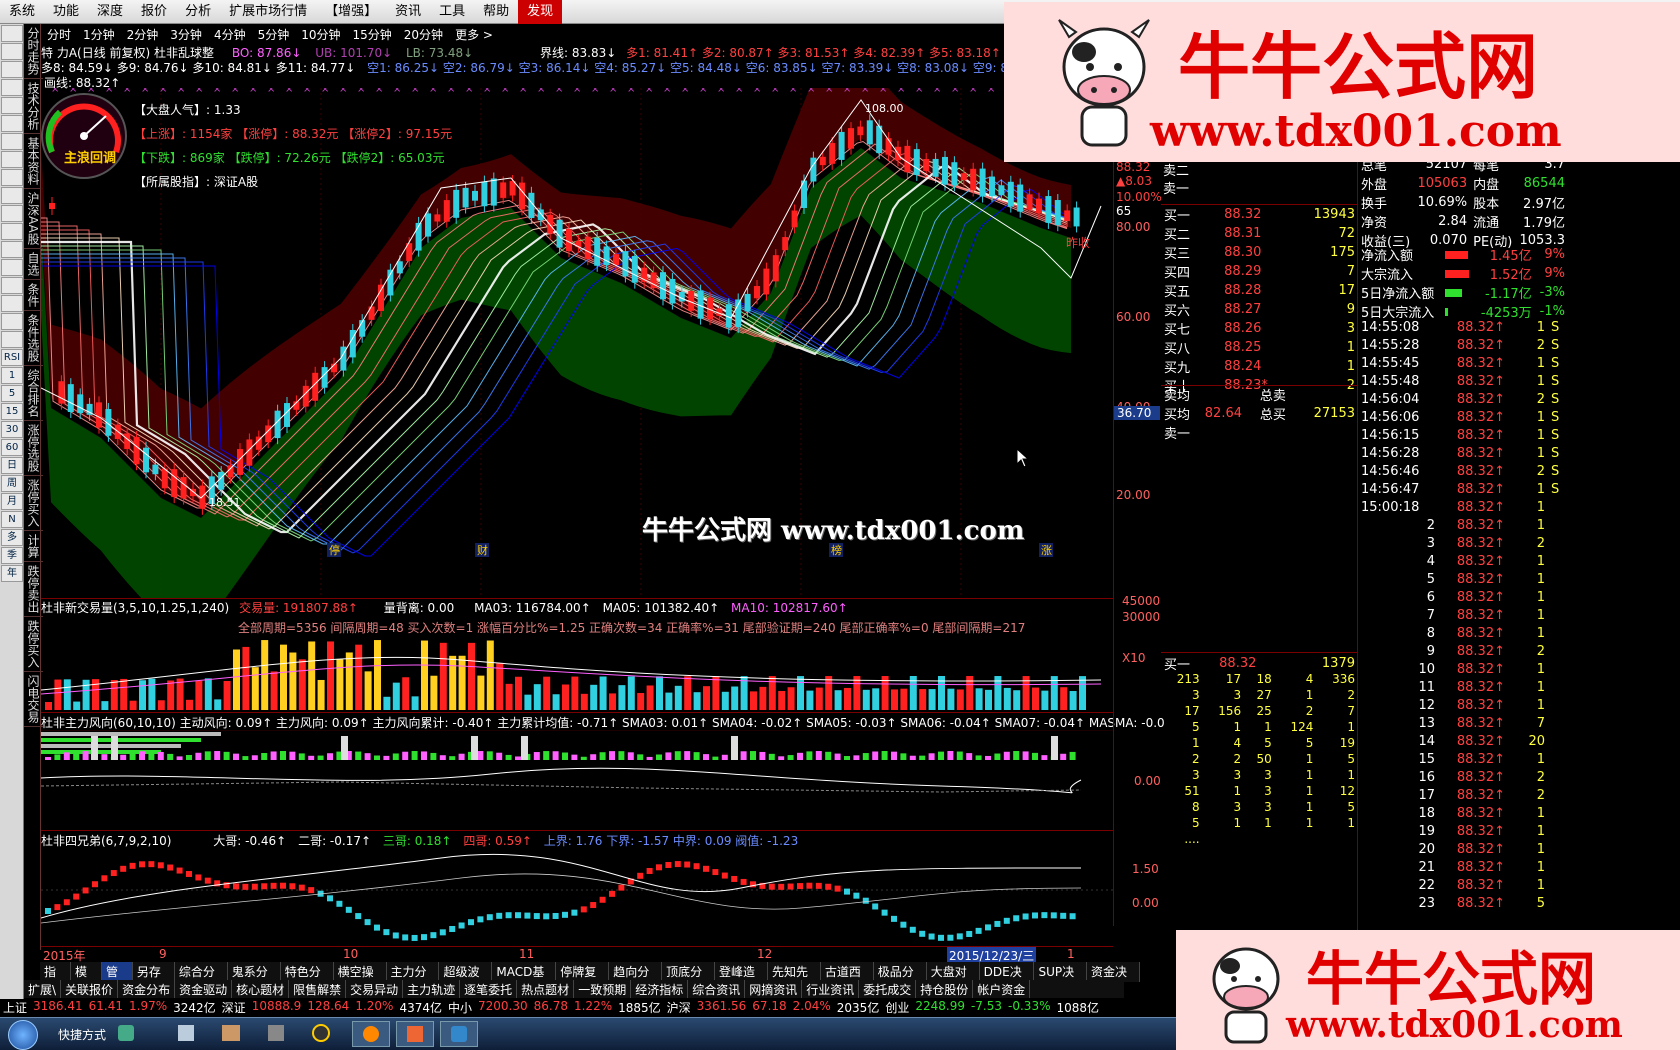 Image resolution: width=1680 pixels, height=1050 pixels. I want to click on tick-row: 15:00:18 88.32↑ 1, so click(1463, 507).